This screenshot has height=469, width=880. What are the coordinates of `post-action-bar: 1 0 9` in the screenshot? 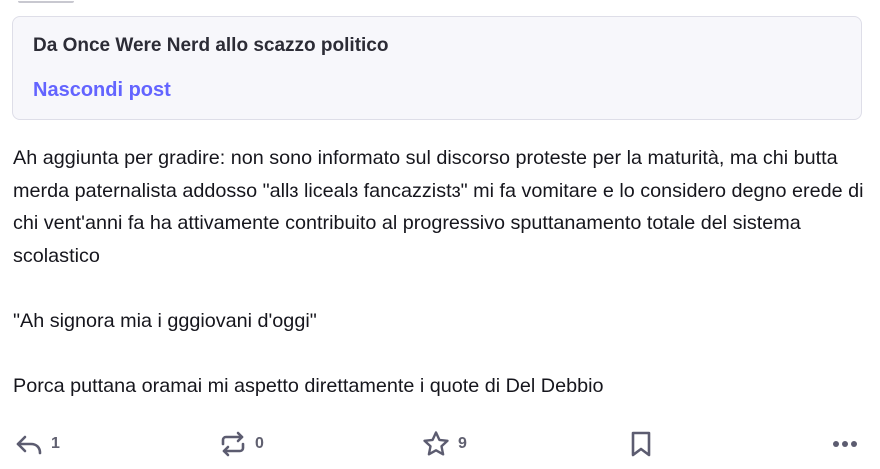 It's located at (440, 444).